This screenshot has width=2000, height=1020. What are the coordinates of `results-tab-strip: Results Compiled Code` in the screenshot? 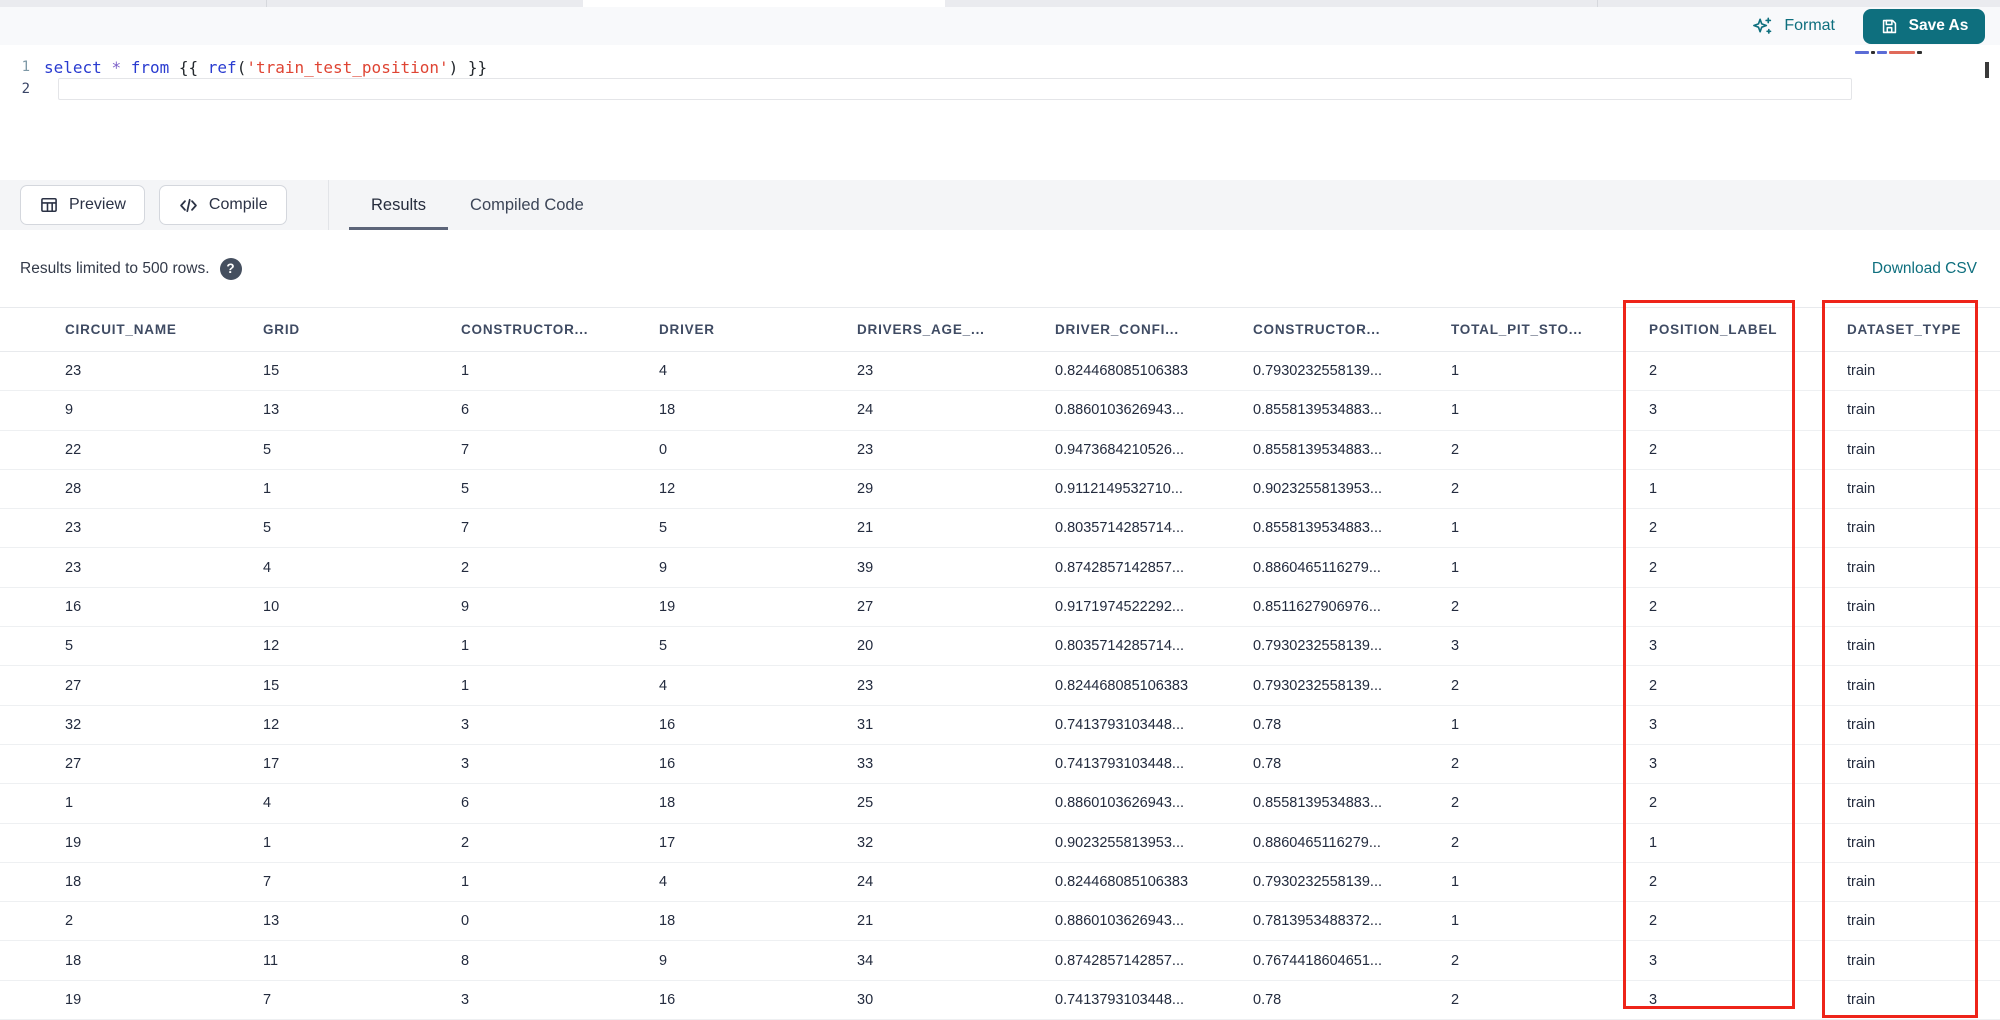 It's located at (1164, 205).